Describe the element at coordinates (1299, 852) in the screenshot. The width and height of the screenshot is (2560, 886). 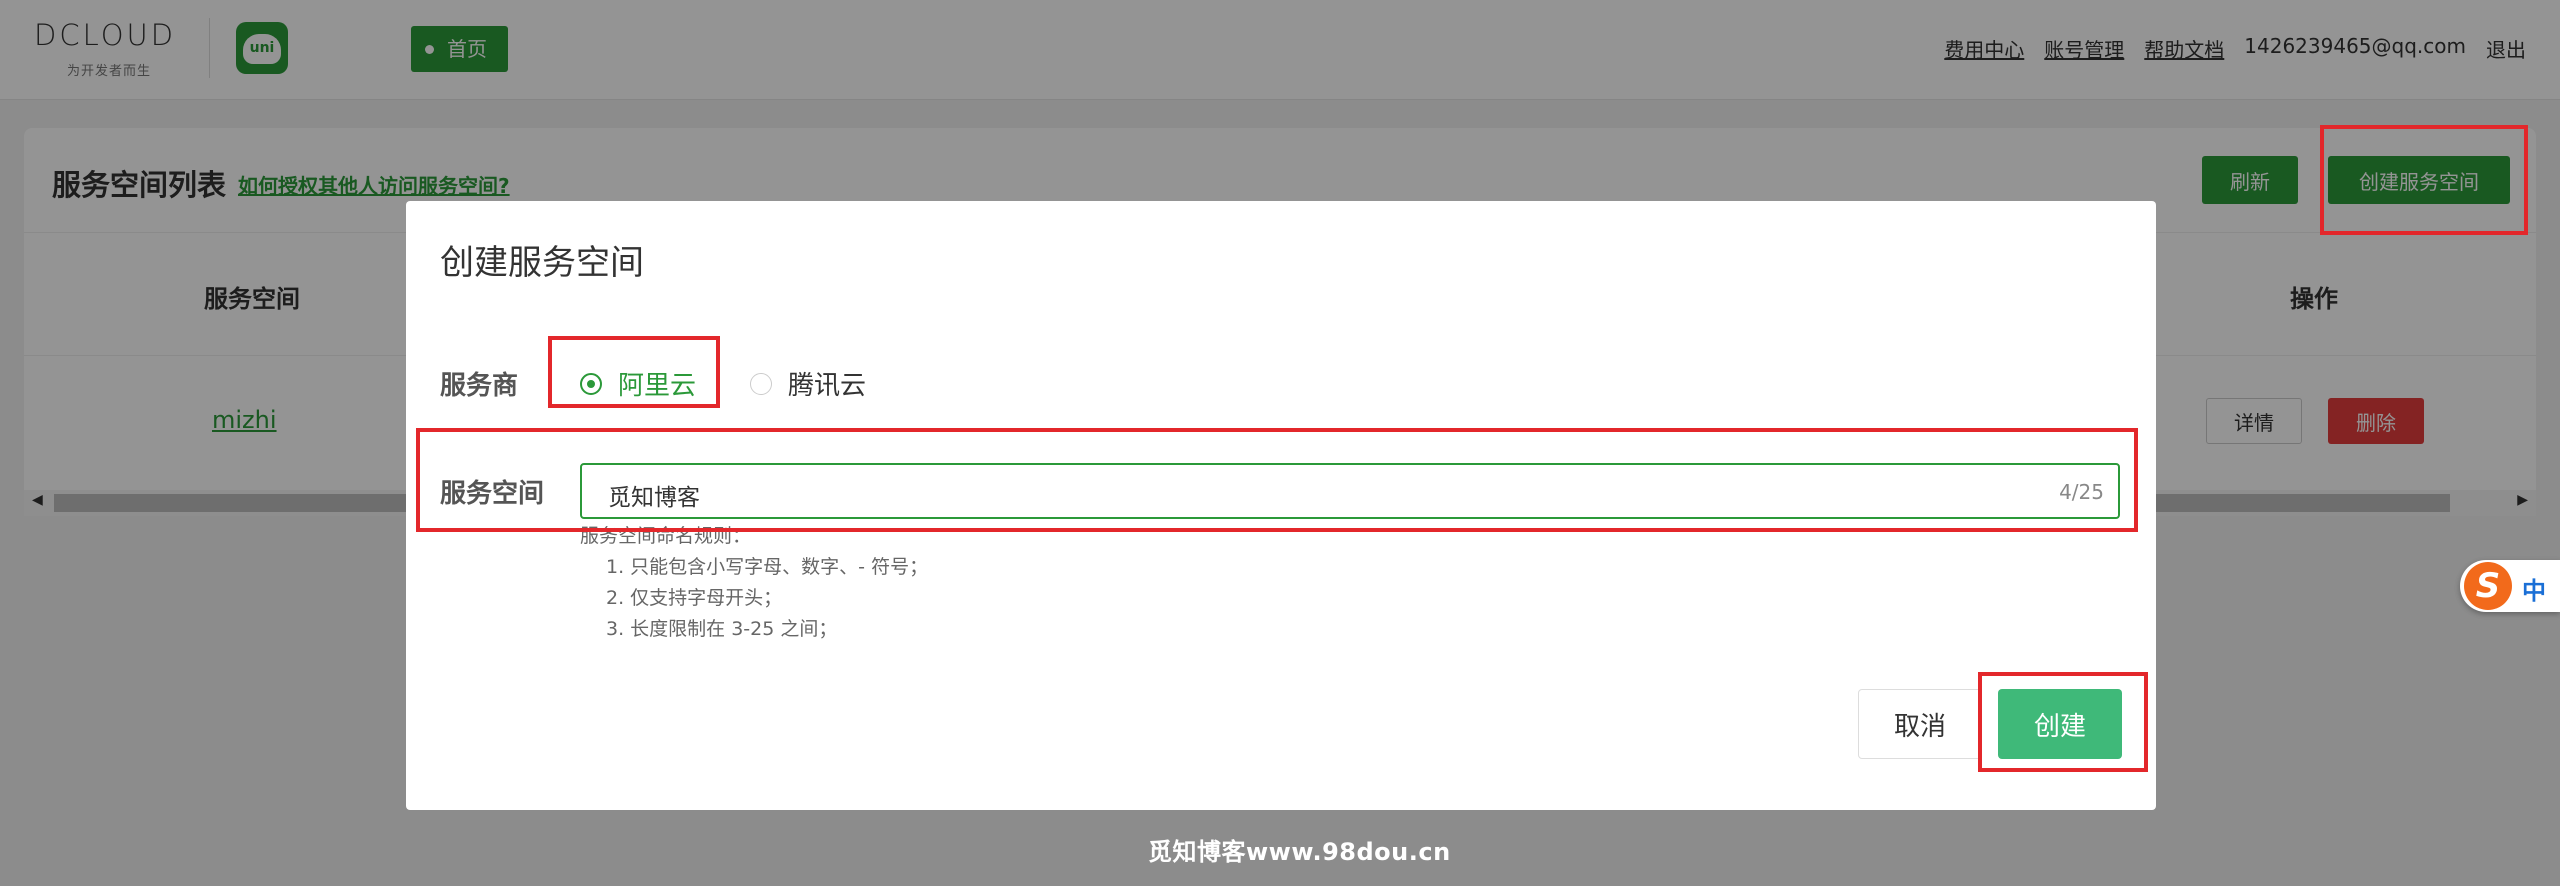
I see `watermark-text: 觅知博客www.98dou.cn` at that location.